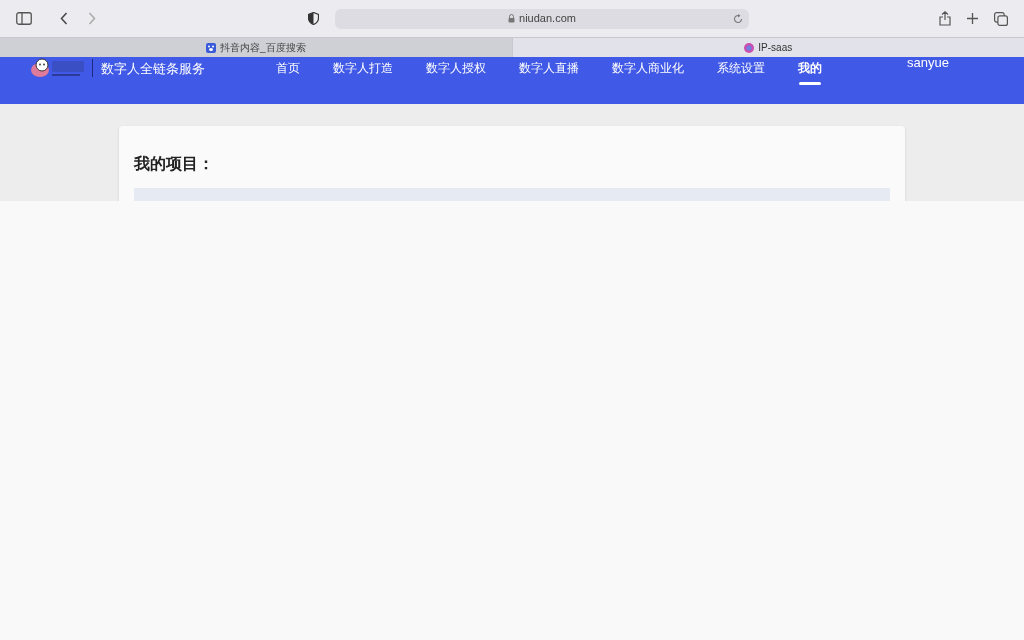 The width and height of the screenshot is (1024, 640). Describe the element at coordinates (288, 68) in the screenshot. I see `nav-link: 首页` at that location.